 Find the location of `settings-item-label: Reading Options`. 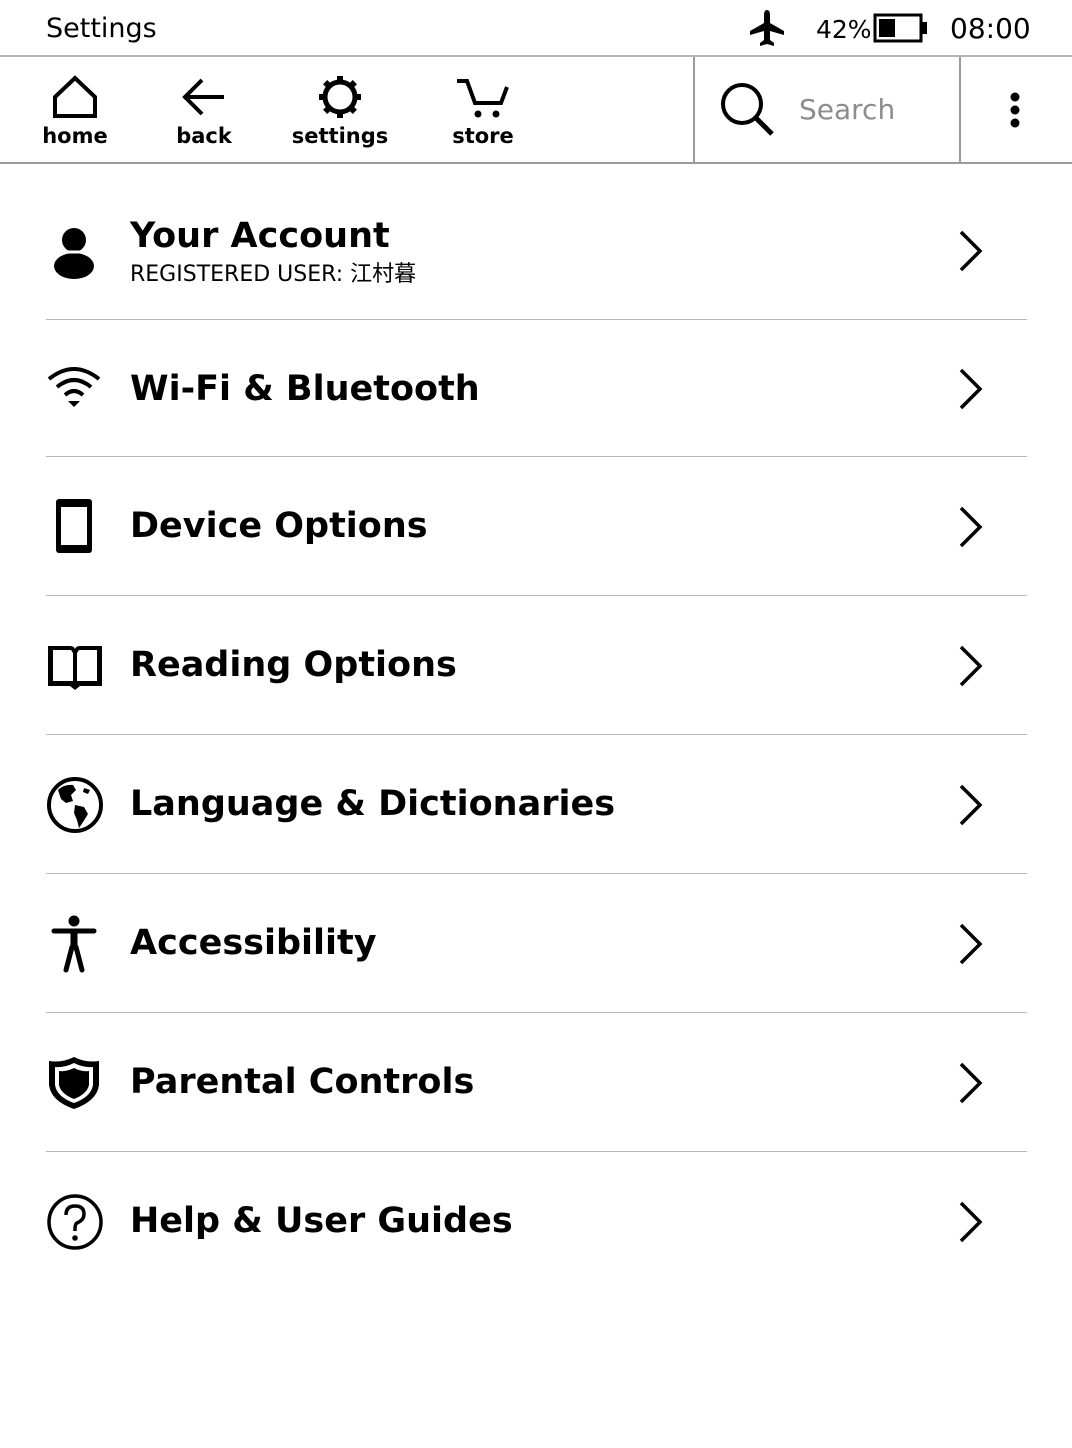

settings-item-label: Reading Options is located at coordinates (293, 665).